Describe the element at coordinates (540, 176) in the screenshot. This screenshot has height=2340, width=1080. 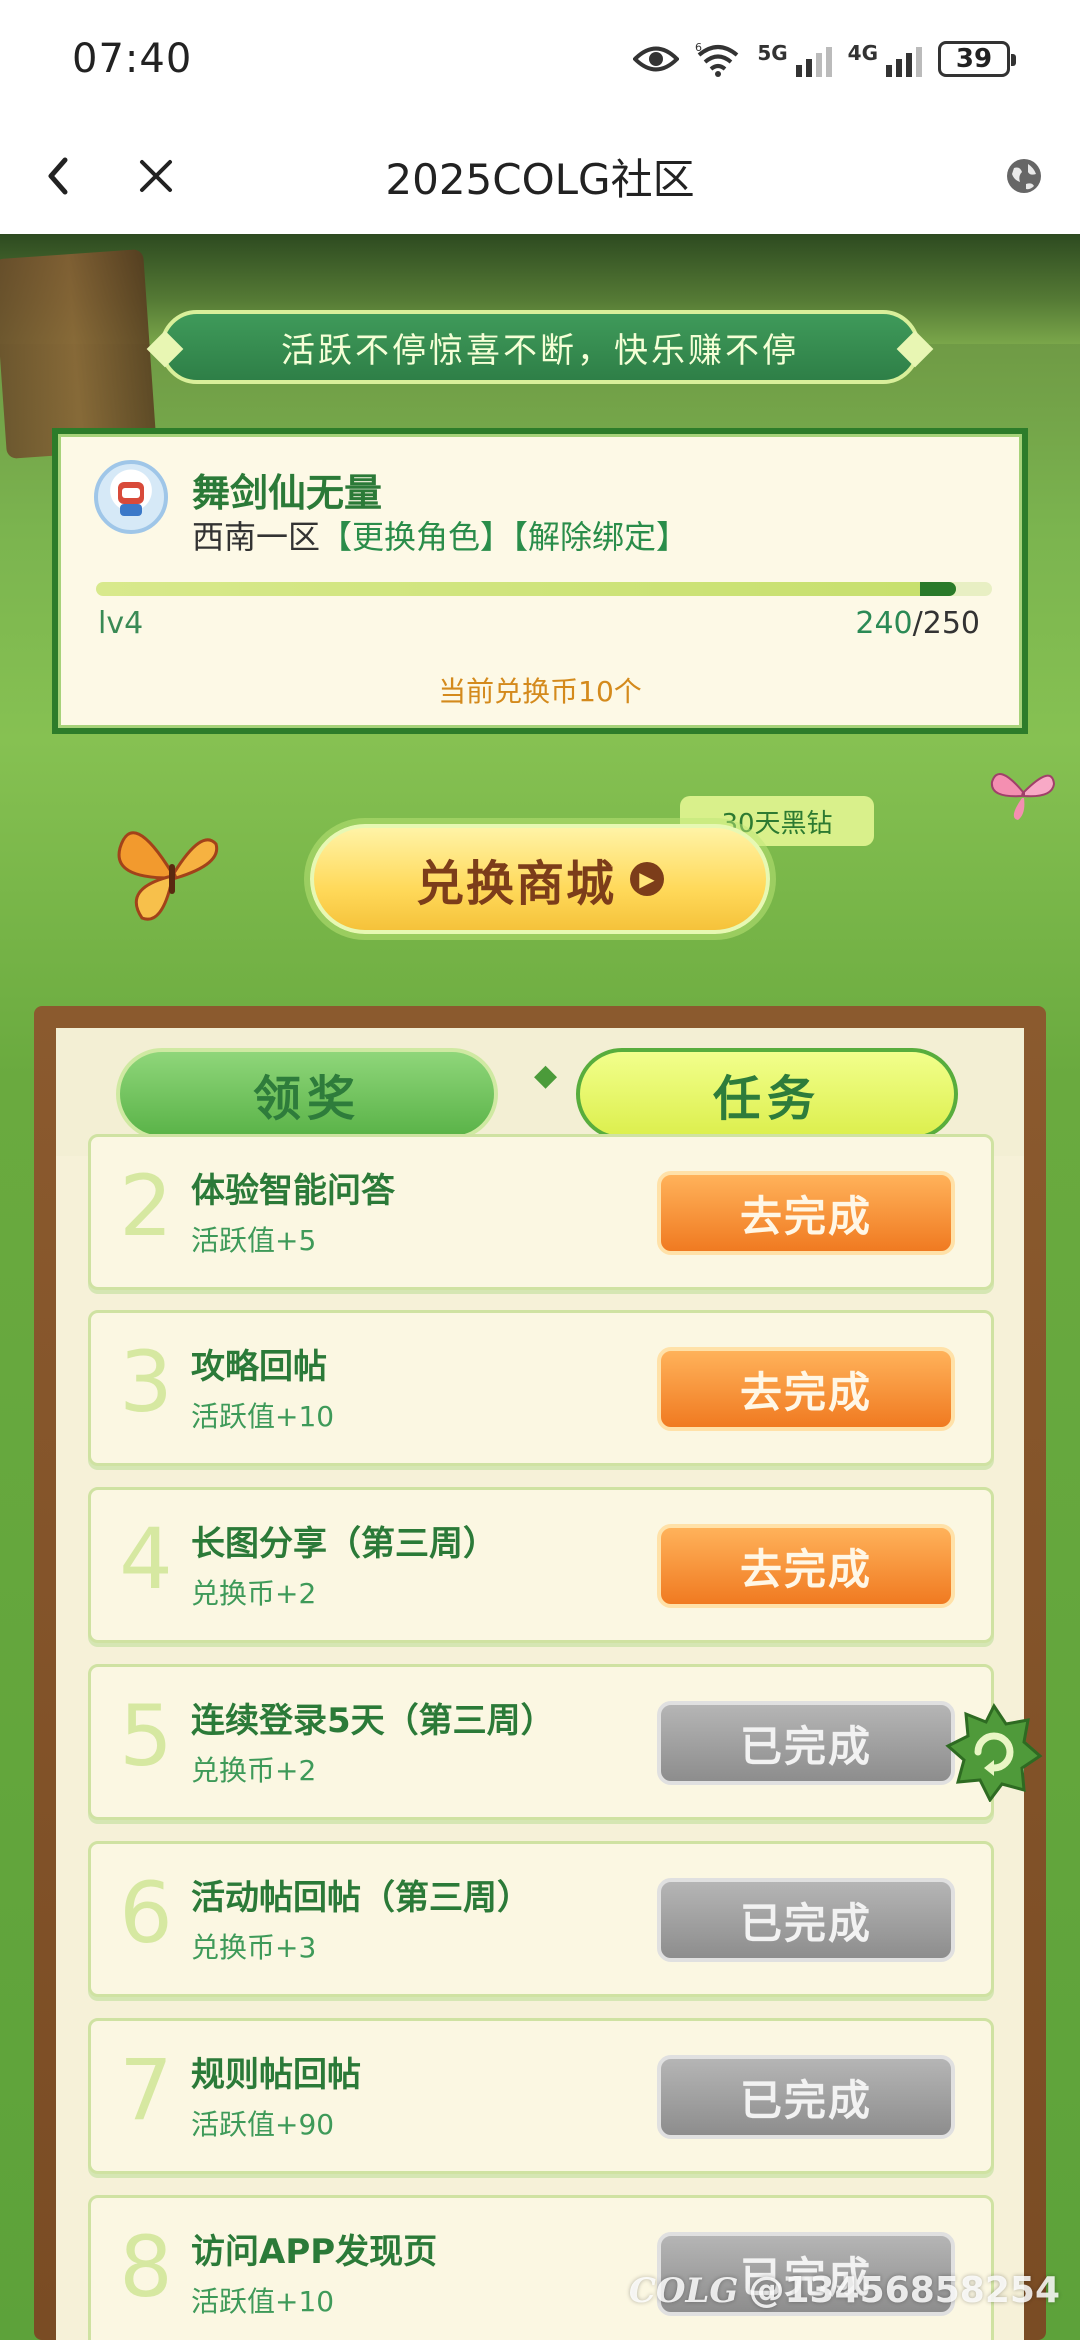
I see `nav-bar: 2025COLG社区` at that location.